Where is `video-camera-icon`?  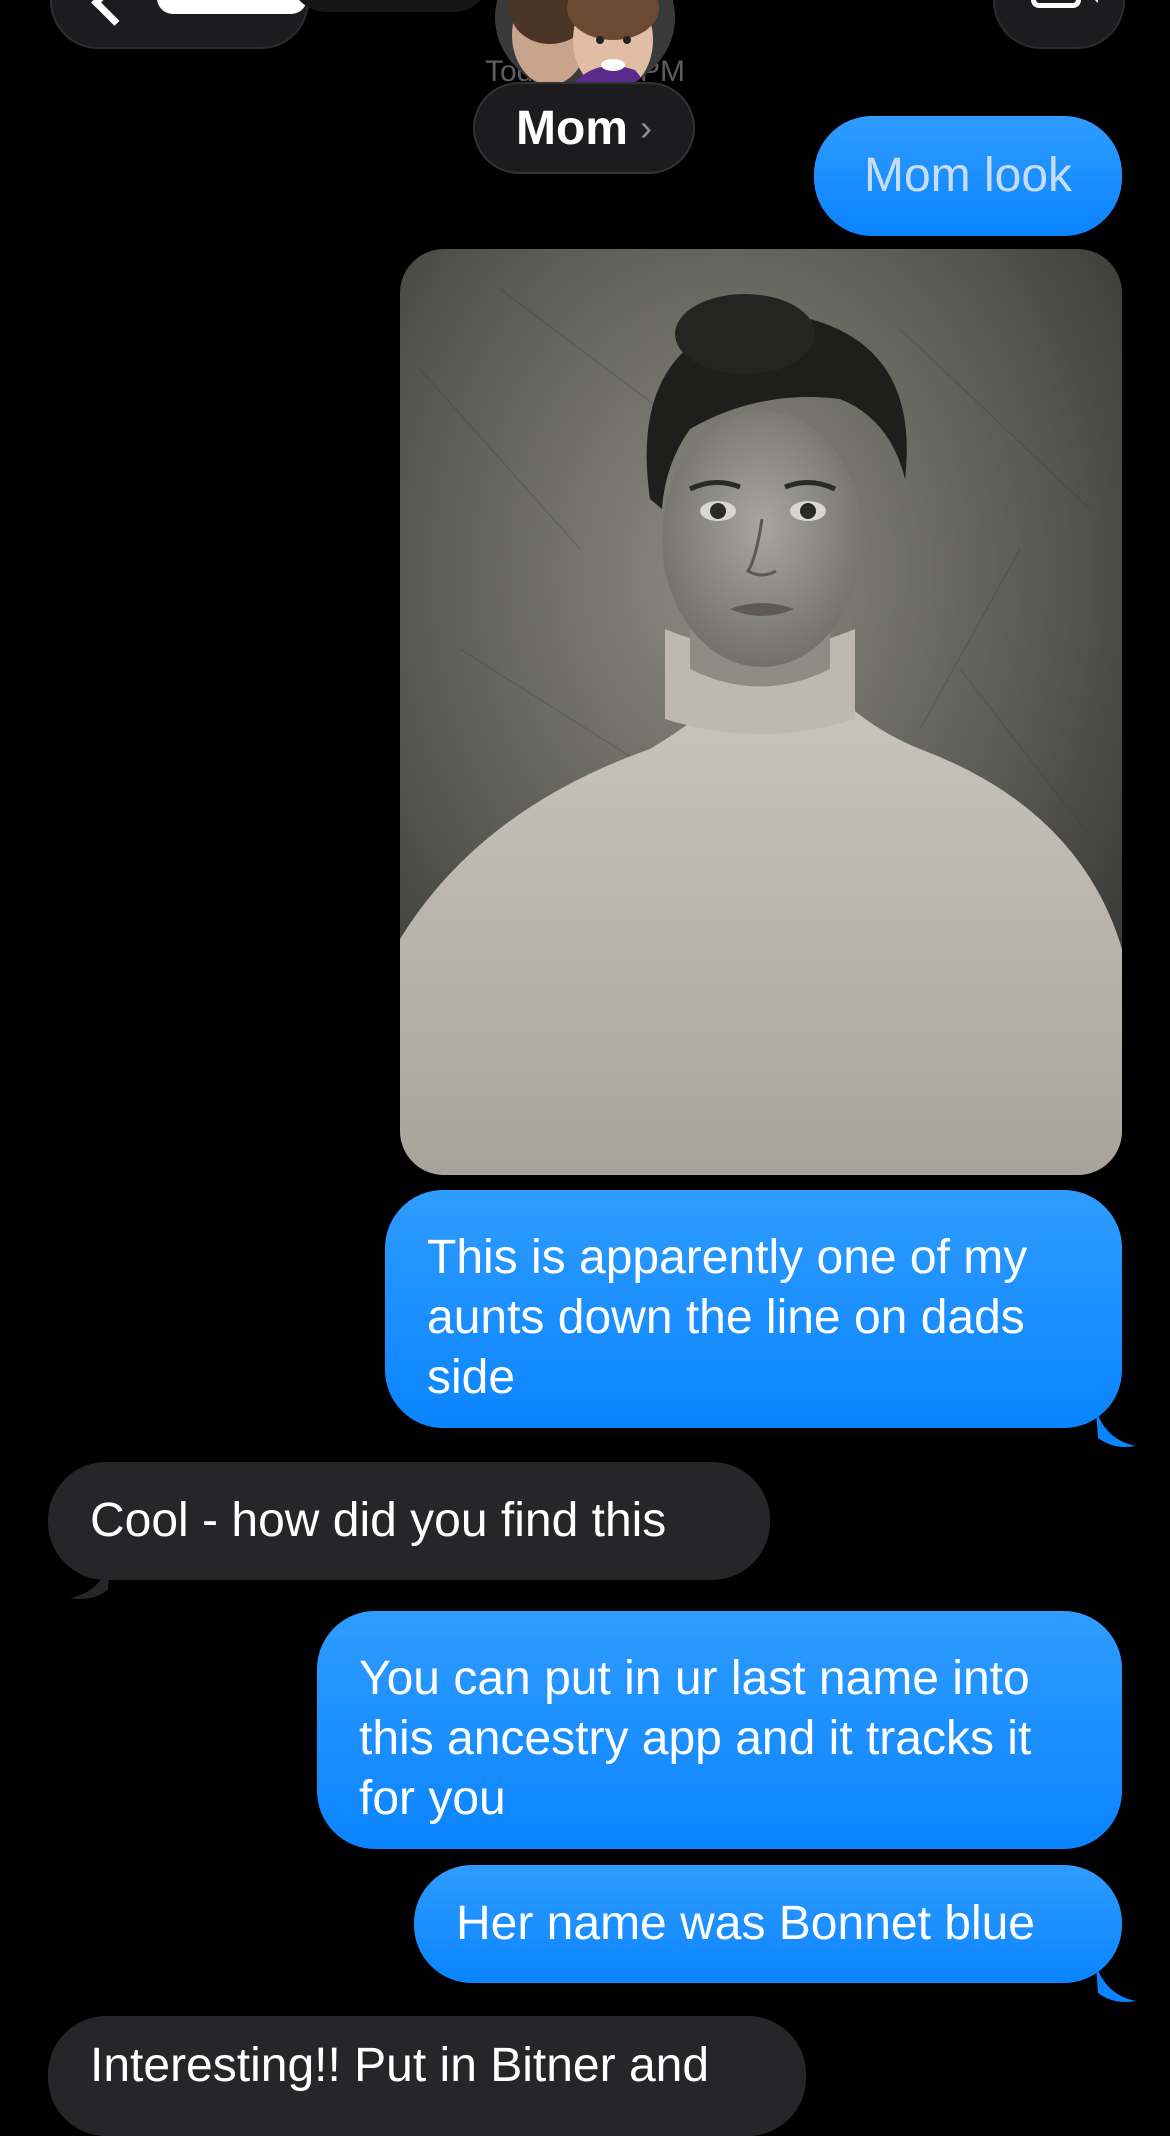 video-camera-icon is located at coordinates (1064, 4).